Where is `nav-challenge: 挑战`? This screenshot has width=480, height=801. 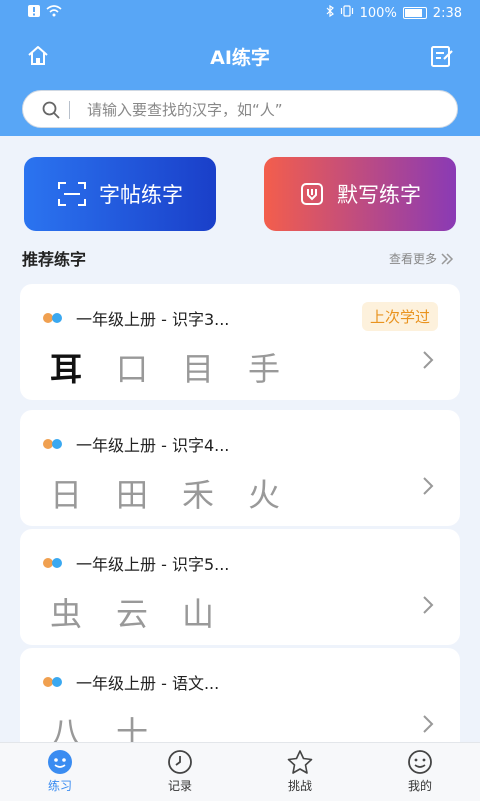 nav-challenge: 挑战 is located at coordinates (300, 771).